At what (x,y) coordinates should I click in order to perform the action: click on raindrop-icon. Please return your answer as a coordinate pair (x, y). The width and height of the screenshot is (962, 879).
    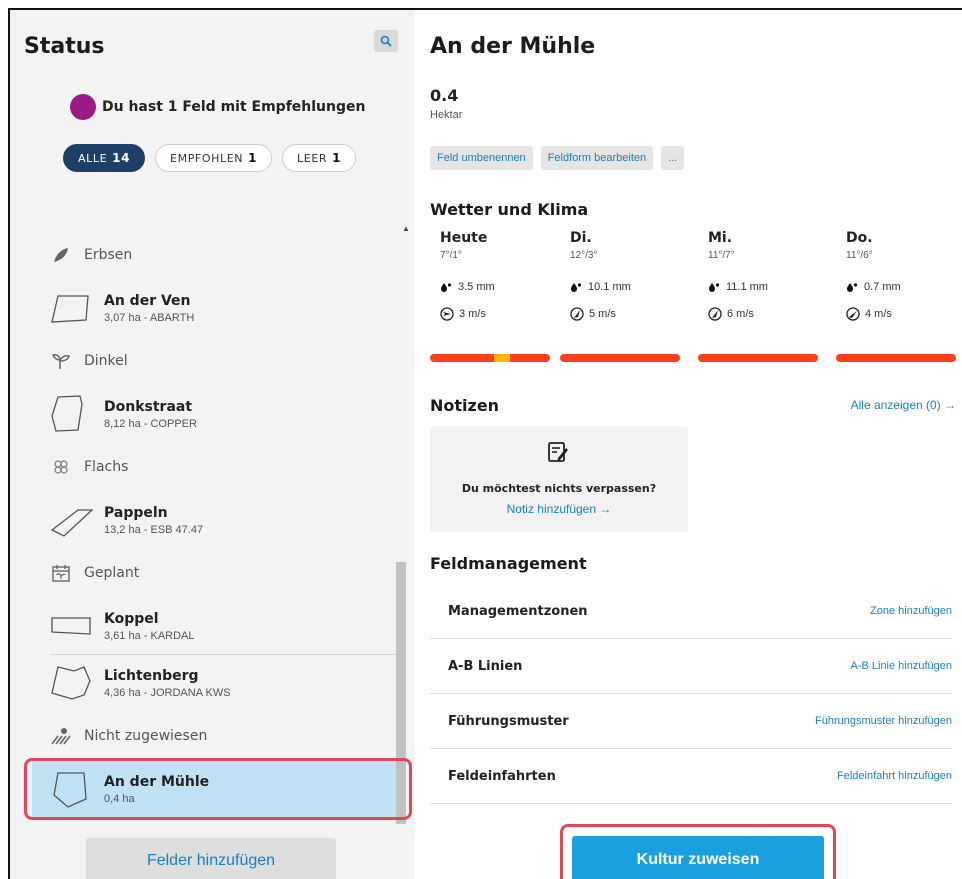
    Looking at the image, I should click on (576, 287).